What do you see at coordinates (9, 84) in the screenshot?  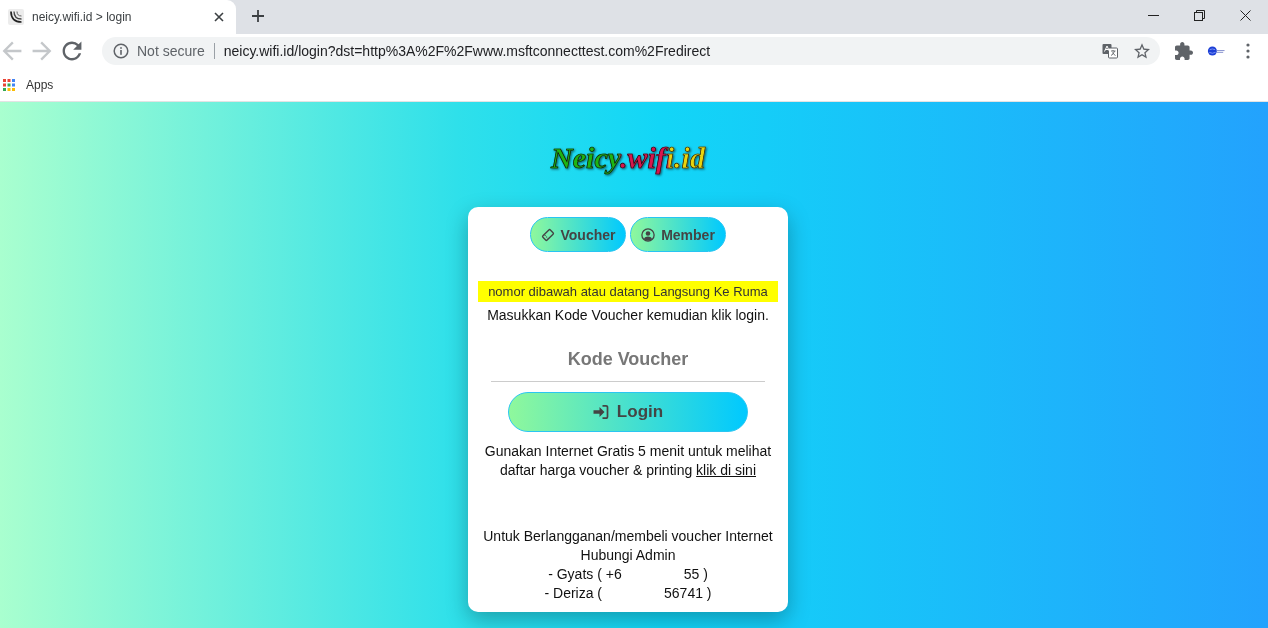 I see `apps-grid-icon` at bounding box center [9, 84].